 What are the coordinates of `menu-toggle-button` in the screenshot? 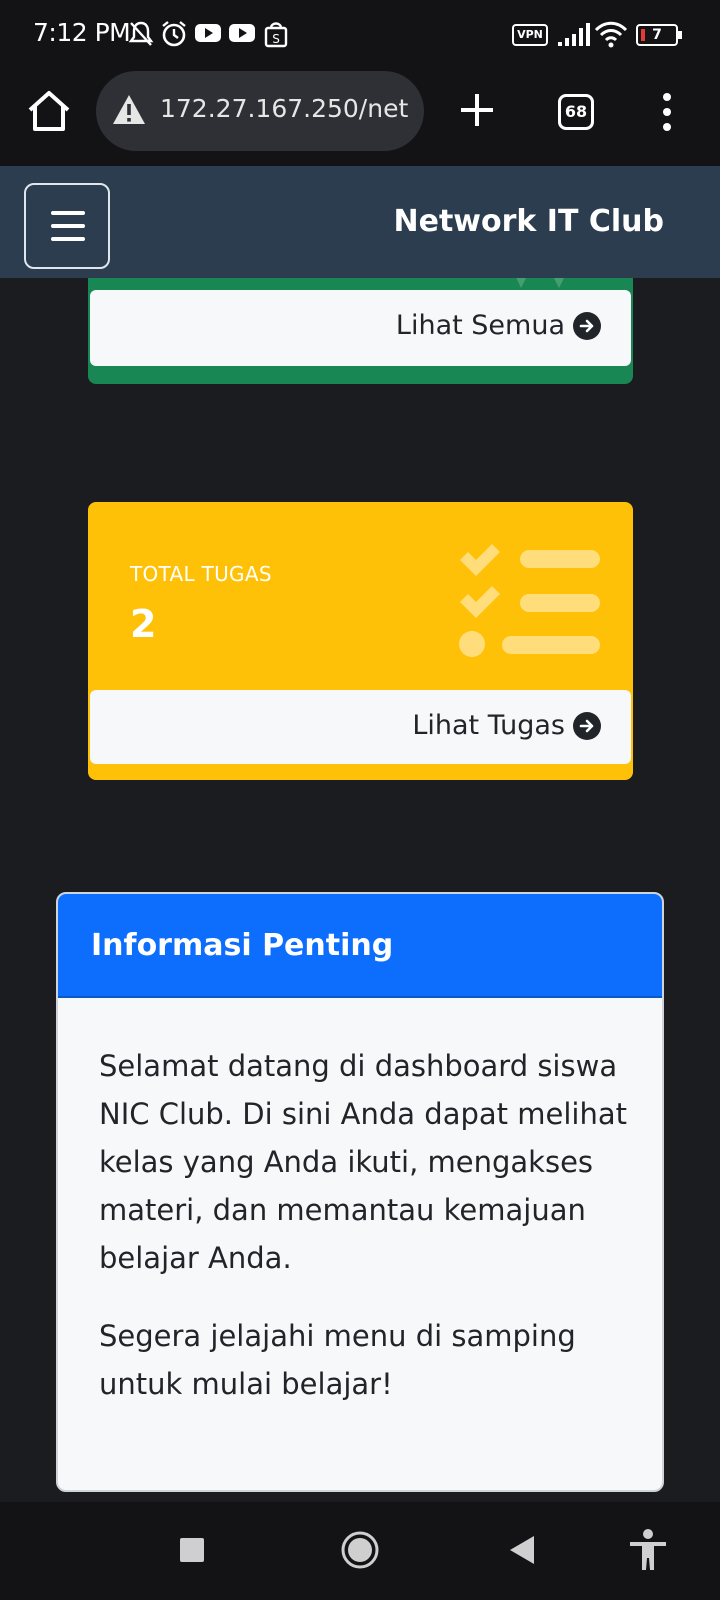 It's located at (67, 226).